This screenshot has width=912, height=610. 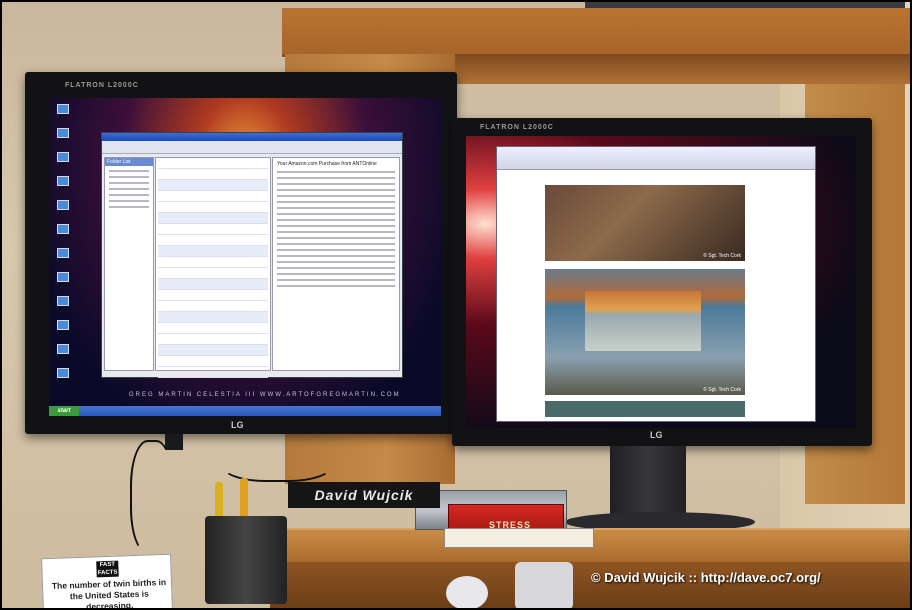 I want to click on start-button: start, so click(x=64, y=411).